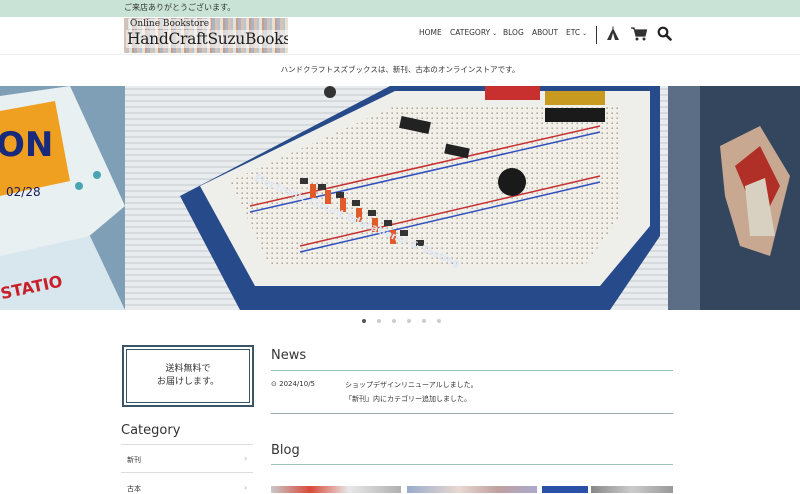 The width and height of the screenshot is (800, 494). What do you see at coordinates (293, 384) in the screenshot?
I see `news-date: ⊙ 2024/10/5` at bounding box center [293, 384].